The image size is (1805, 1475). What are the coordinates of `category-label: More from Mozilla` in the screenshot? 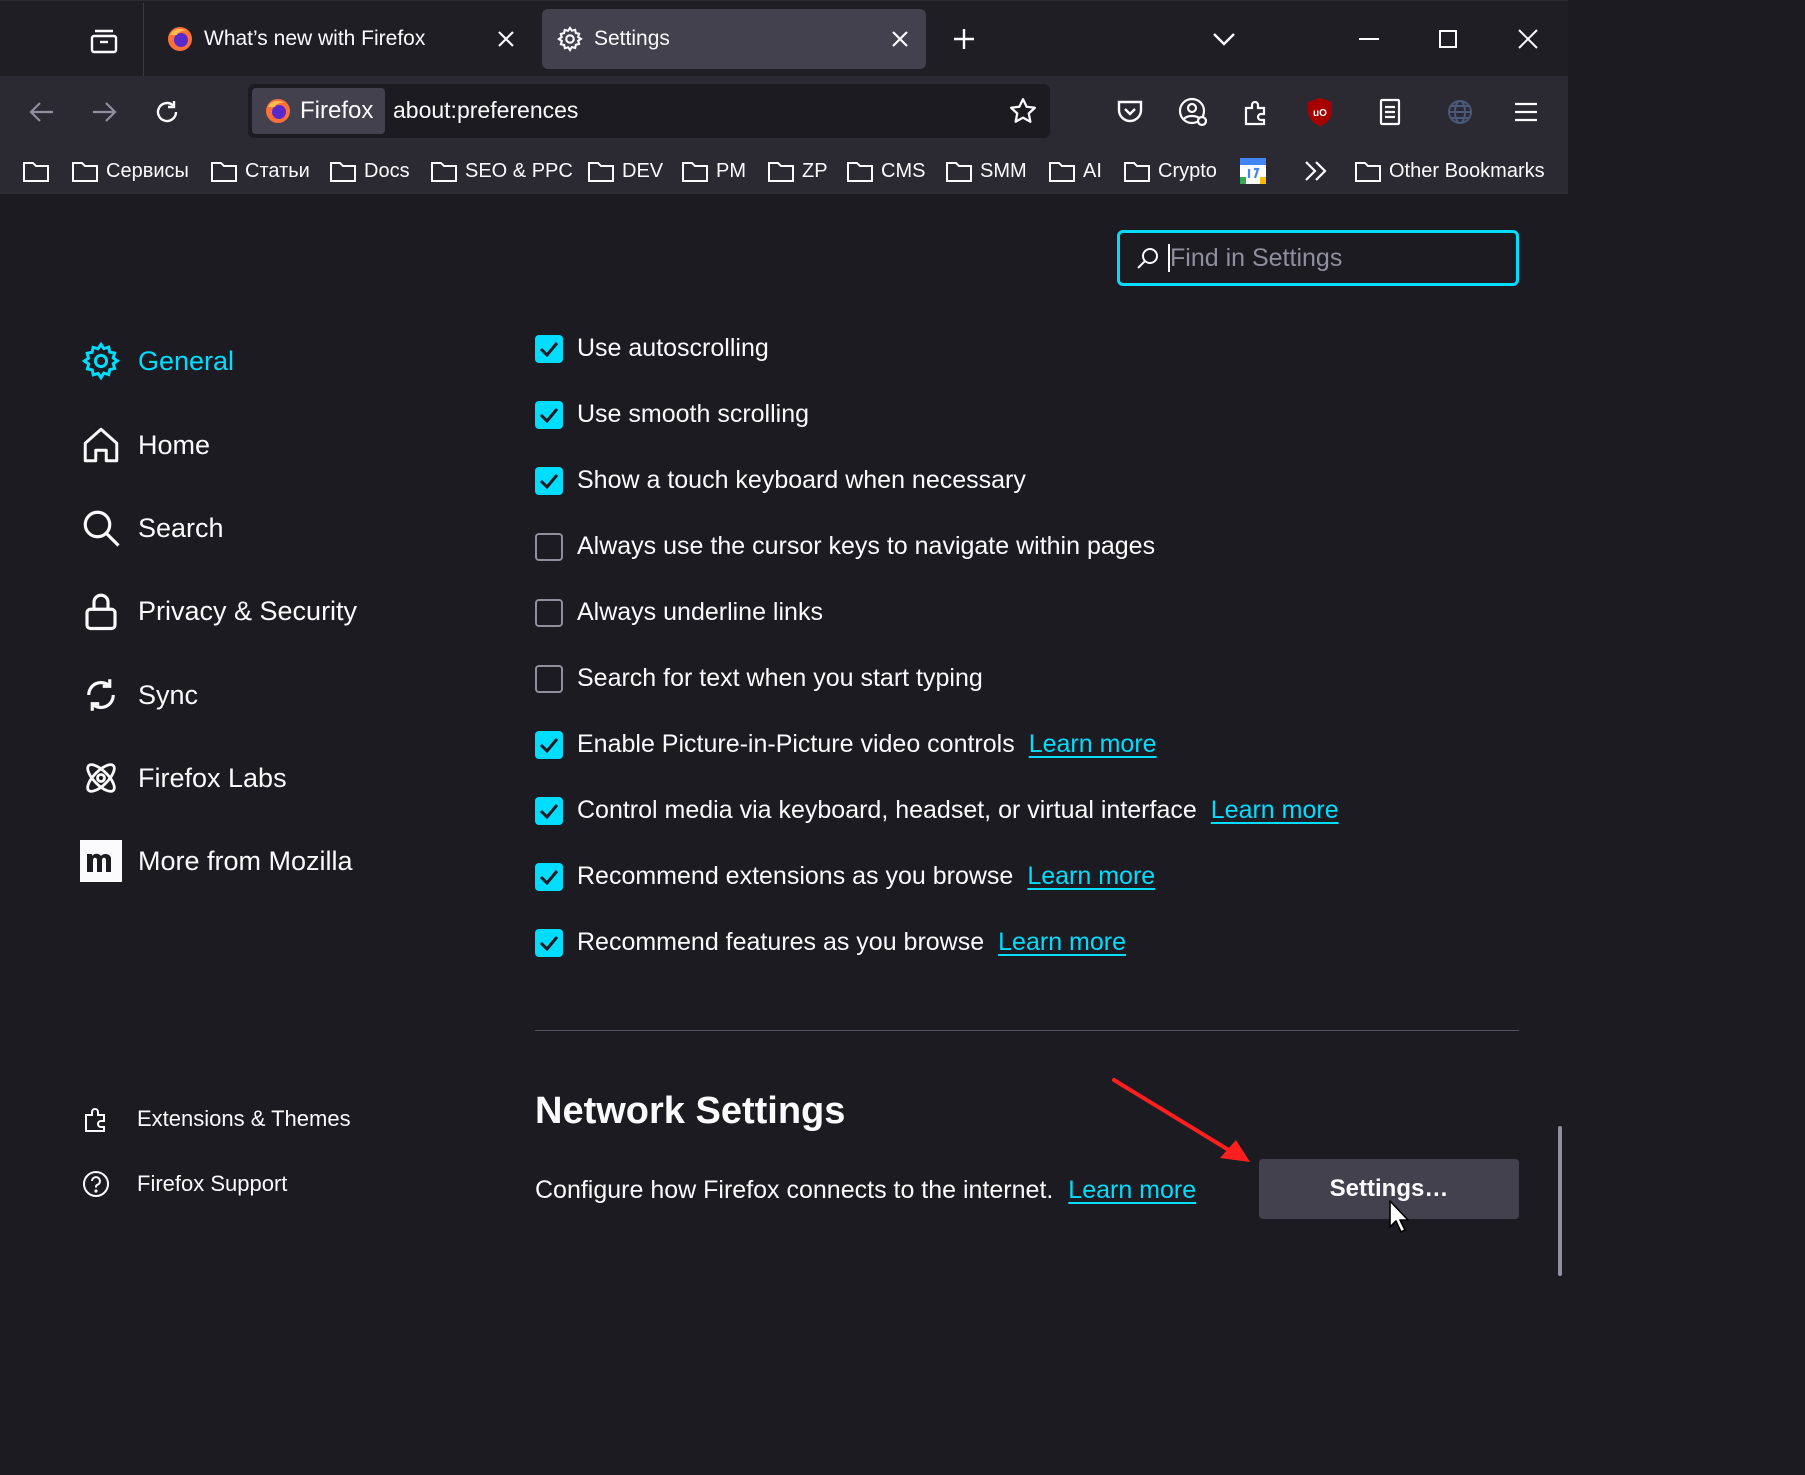 It's located at (245, 860).